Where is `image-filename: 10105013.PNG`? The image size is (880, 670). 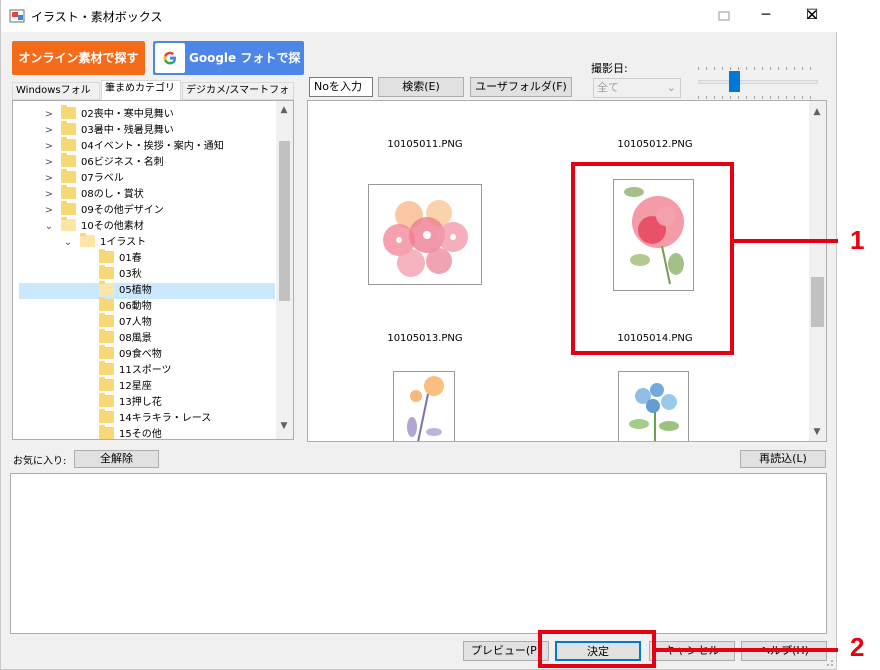 image-filename: 10105013.PNG is located at coordinates (425, 338).